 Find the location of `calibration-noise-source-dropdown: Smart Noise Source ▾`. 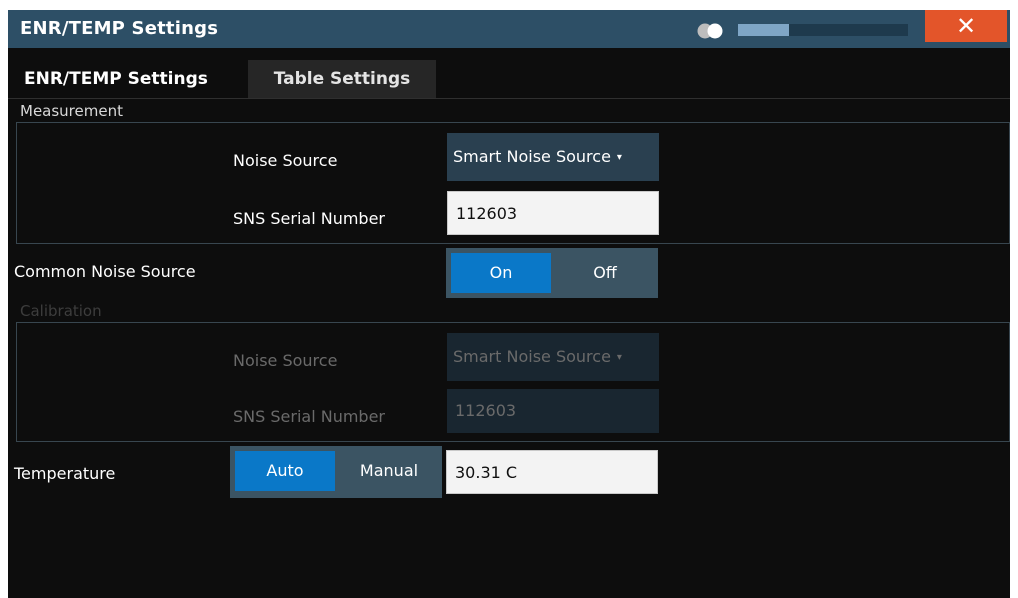

calibration-noise-source-dropdown: Smart Noise Source ▾ is located at coordinates (553, 357).